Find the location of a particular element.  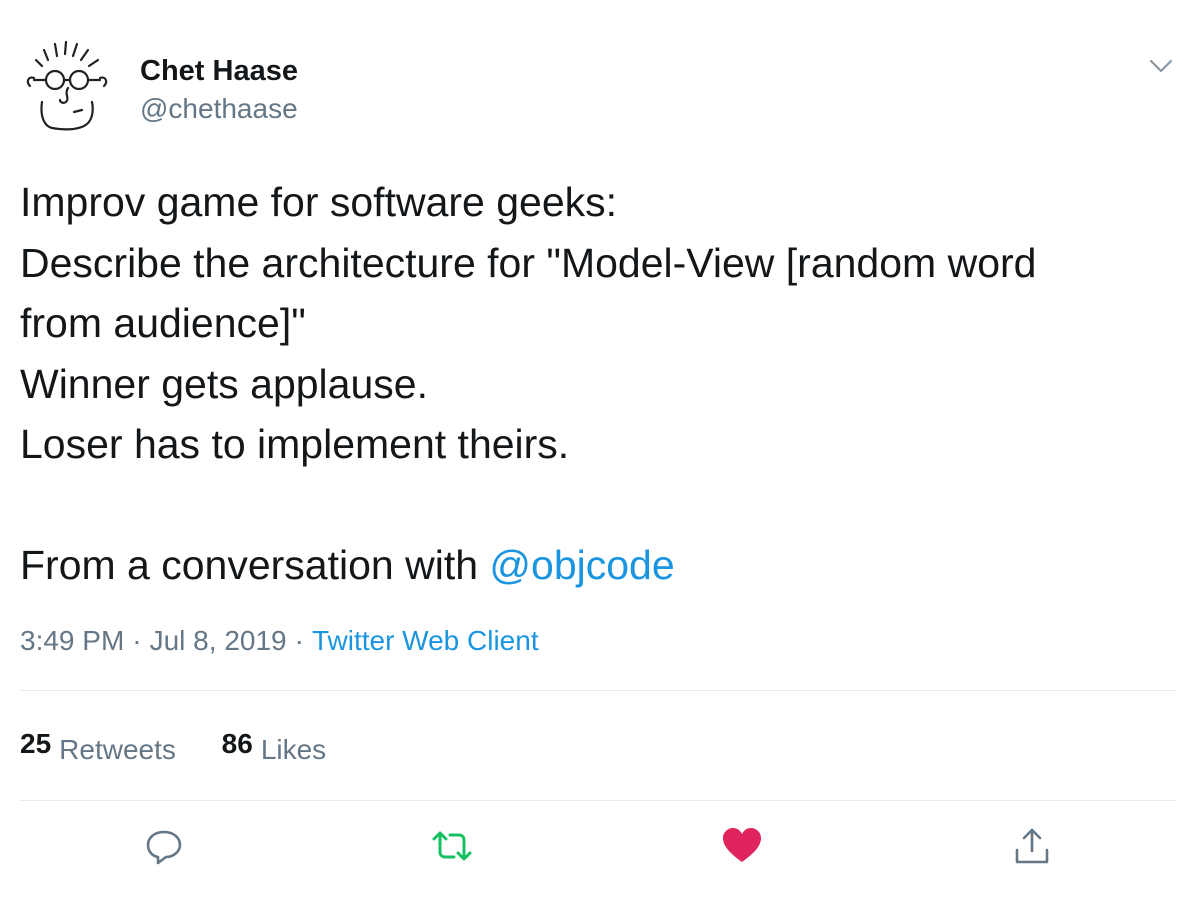

share-icon is located at coordinates (1032, 848).